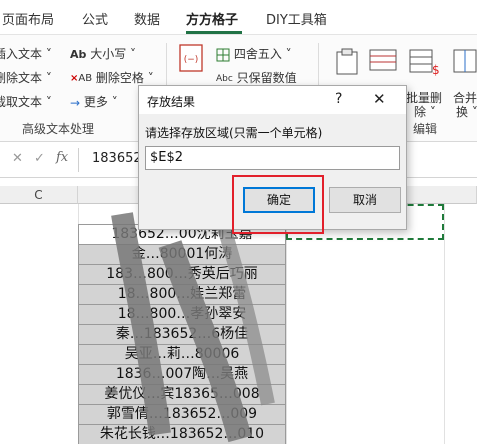 The image size is (477, 444). Describe the element at coordinates (466, 112) in the screenshot. I see `merge-label-2: 换 ˅` at that location.